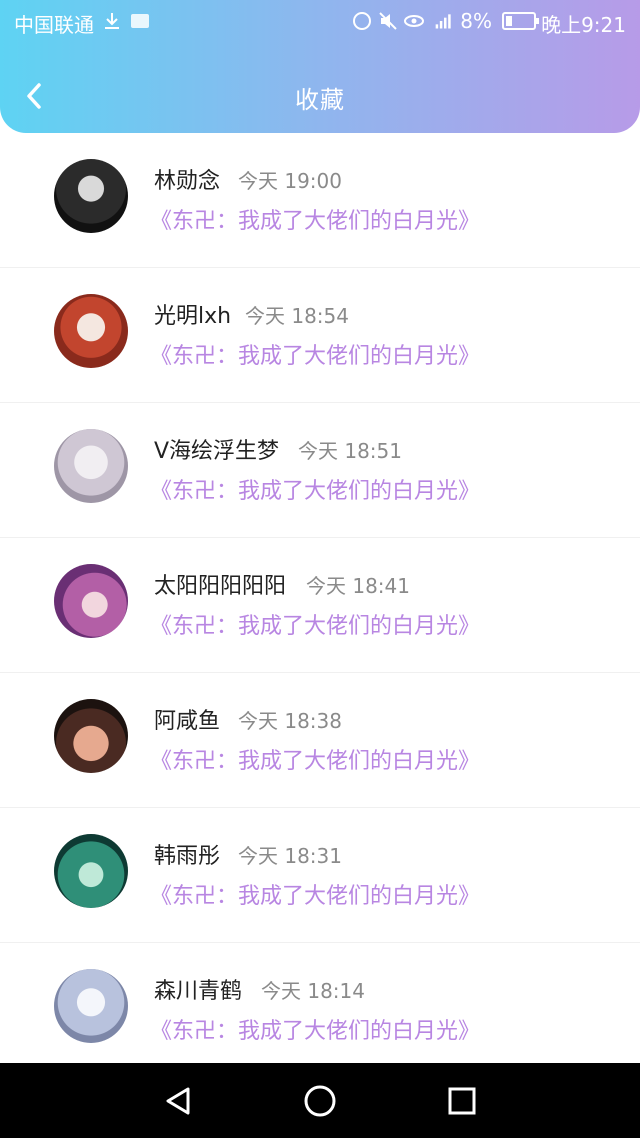 This screenshot has height=1138, width=640. Describe the element at coordinates (320, 66) in the screenshot. I see `header-bar: 中国联通 8% 晚上9:21 收藏` at that location.